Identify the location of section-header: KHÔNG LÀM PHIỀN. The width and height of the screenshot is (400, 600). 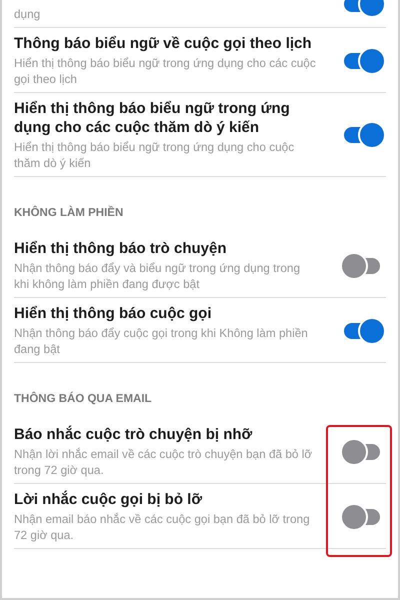
(69, 212).